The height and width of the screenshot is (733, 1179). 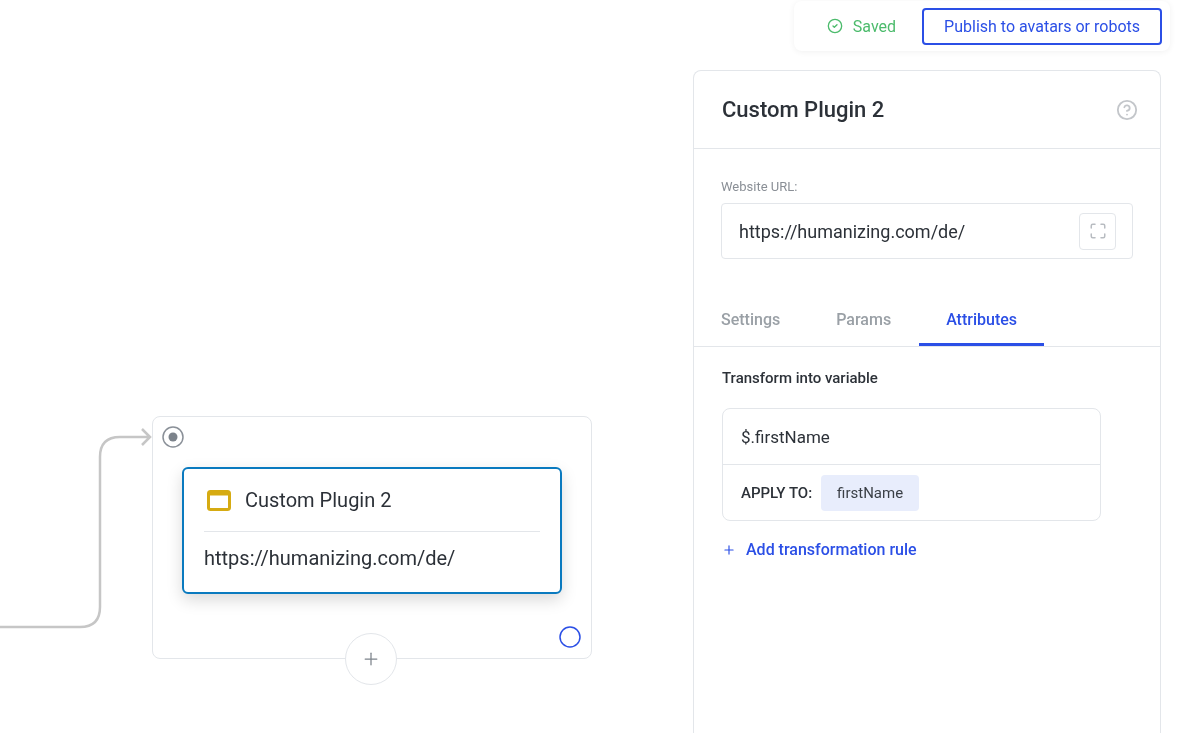 What do you see at coordinates (729, 549) in the screenshot?
I see `plus-icon` at bounding box center [729, 549].